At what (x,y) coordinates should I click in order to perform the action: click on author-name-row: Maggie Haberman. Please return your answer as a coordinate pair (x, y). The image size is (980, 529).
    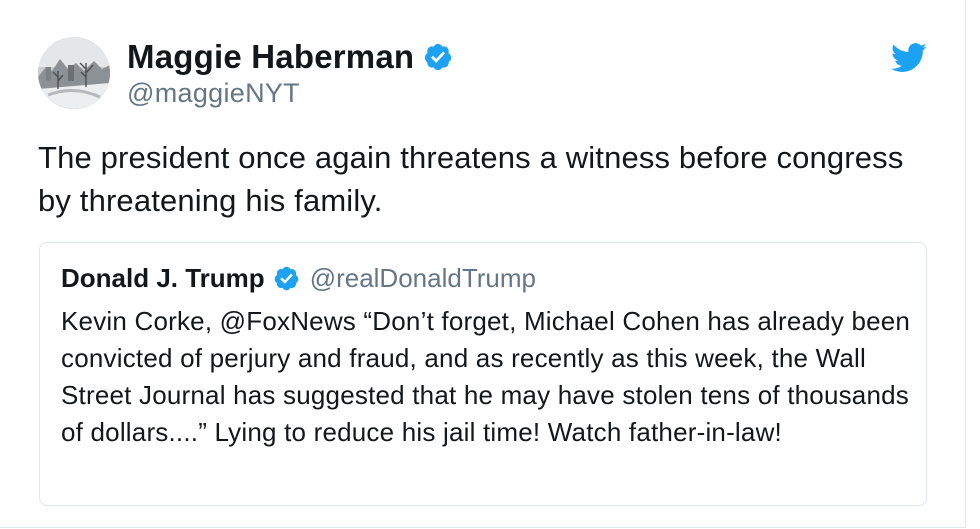
    Looking at the image, I should click on (290, 57).